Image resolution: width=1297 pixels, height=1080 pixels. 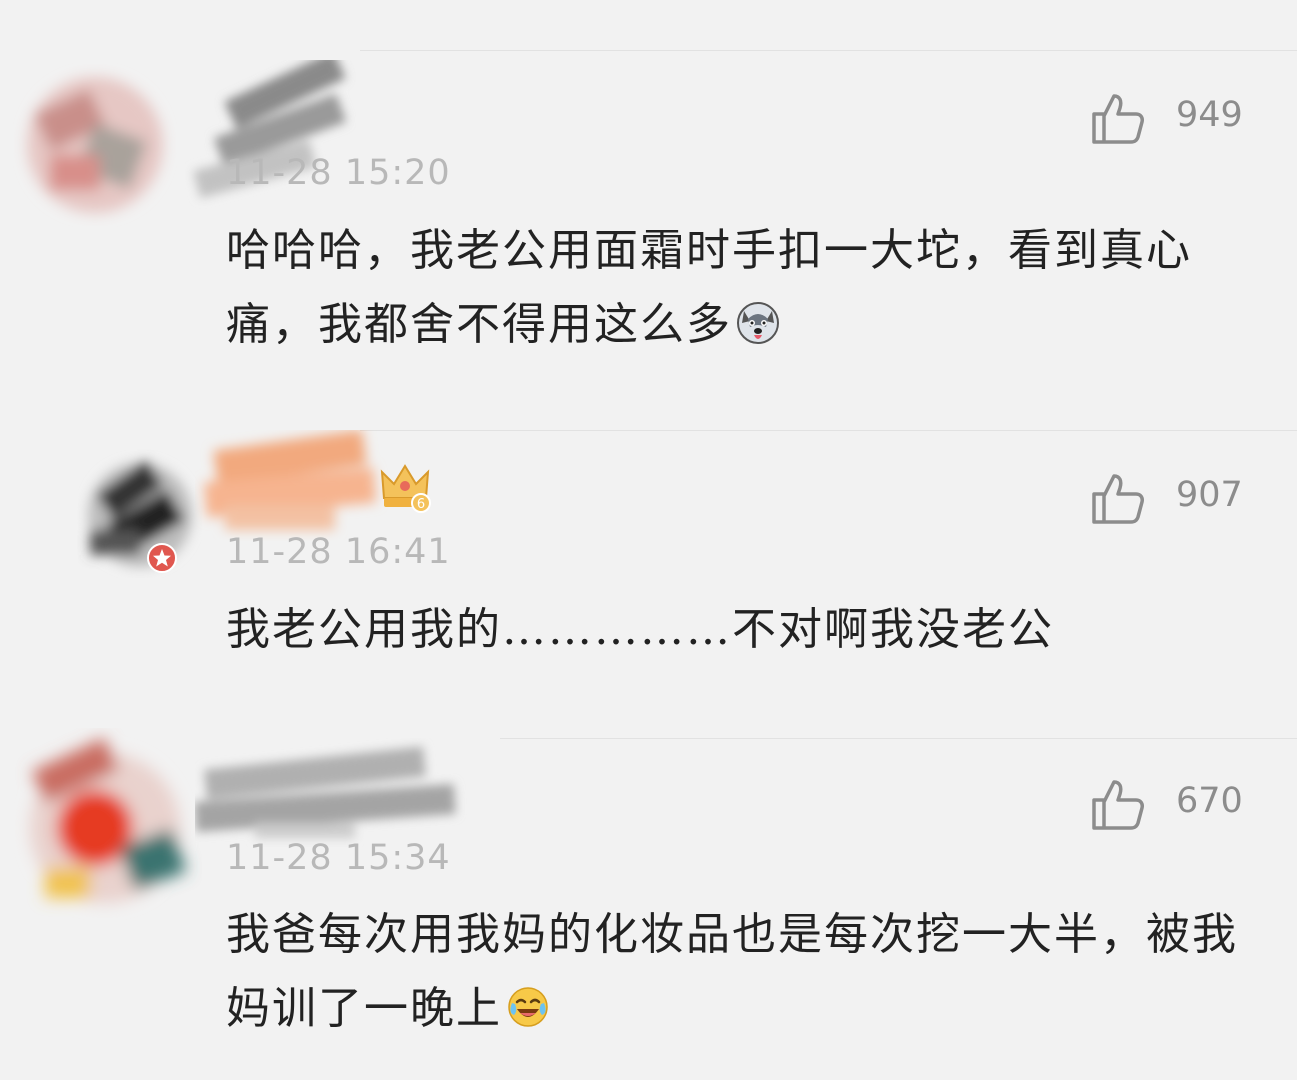 What do you see at coordinates (421, 504) in the screenshot?
I see `badge-level: 6` at bounding box center [421, 504].